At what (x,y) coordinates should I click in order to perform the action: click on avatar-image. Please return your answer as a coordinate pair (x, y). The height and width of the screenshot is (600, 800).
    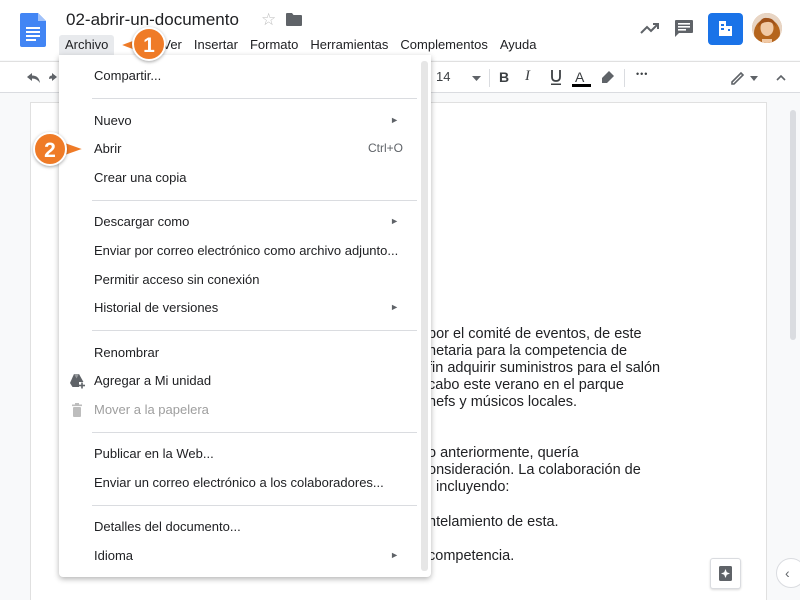
    Looking at the image, I should click on (767, 28).